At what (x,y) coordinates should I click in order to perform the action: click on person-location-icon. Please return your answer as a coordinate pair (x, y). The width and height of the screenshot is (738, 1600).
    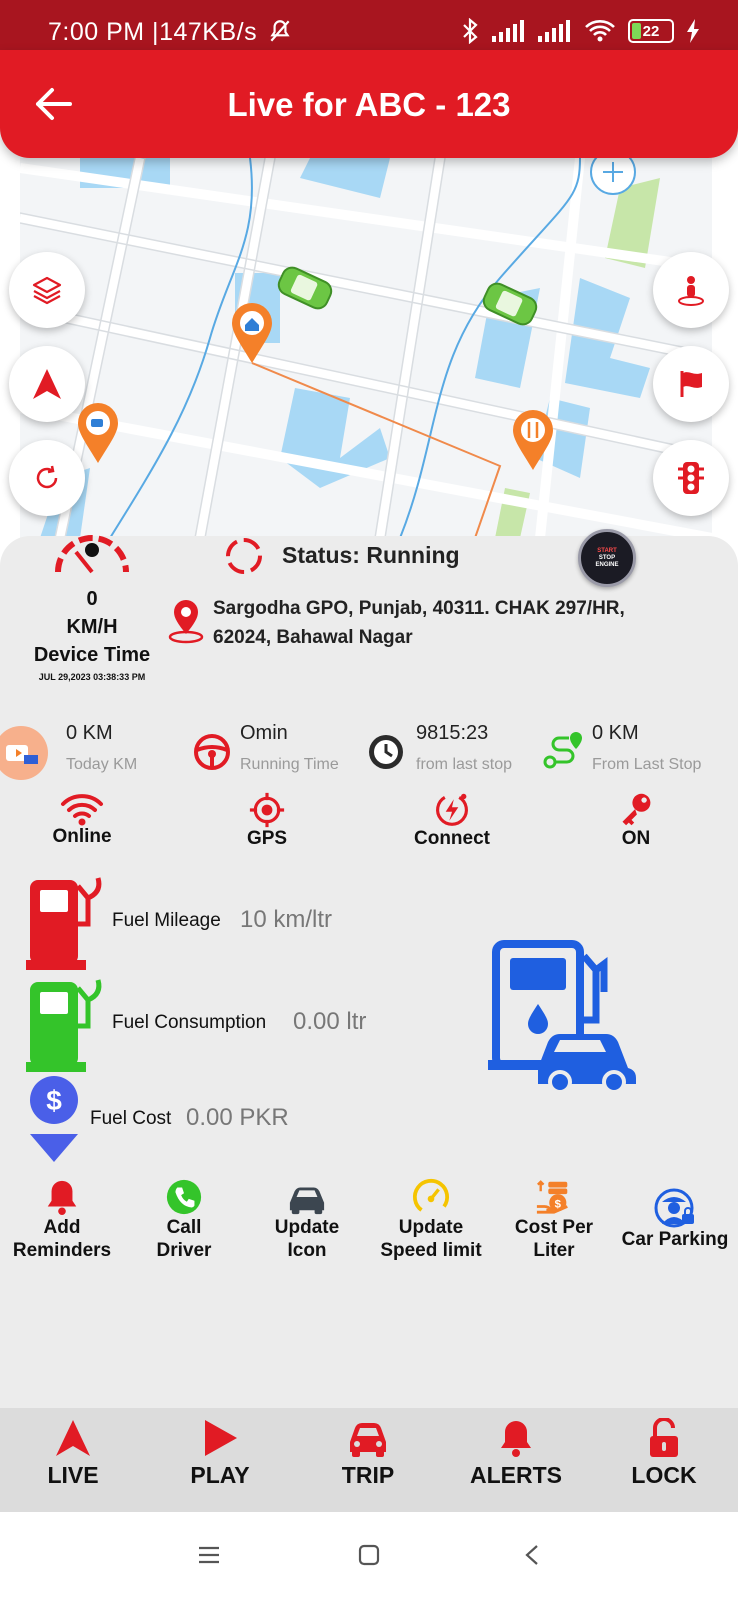
    Looking at the image, I should click on (691, 291).